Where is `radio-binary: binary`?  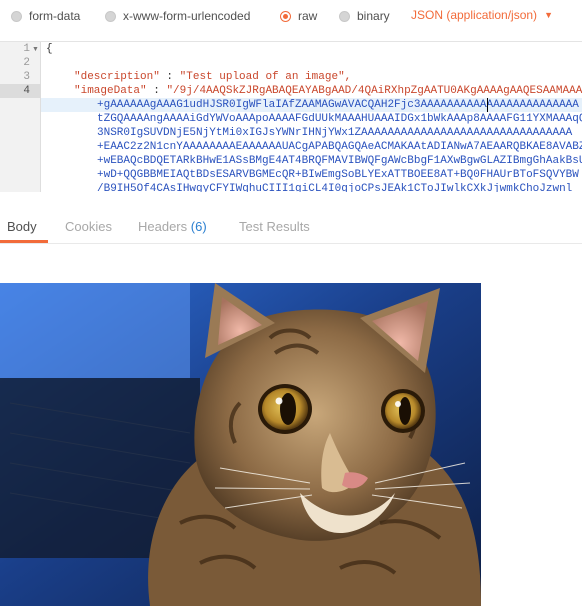
radio-binary: binary is located at coordinates (364, 16).